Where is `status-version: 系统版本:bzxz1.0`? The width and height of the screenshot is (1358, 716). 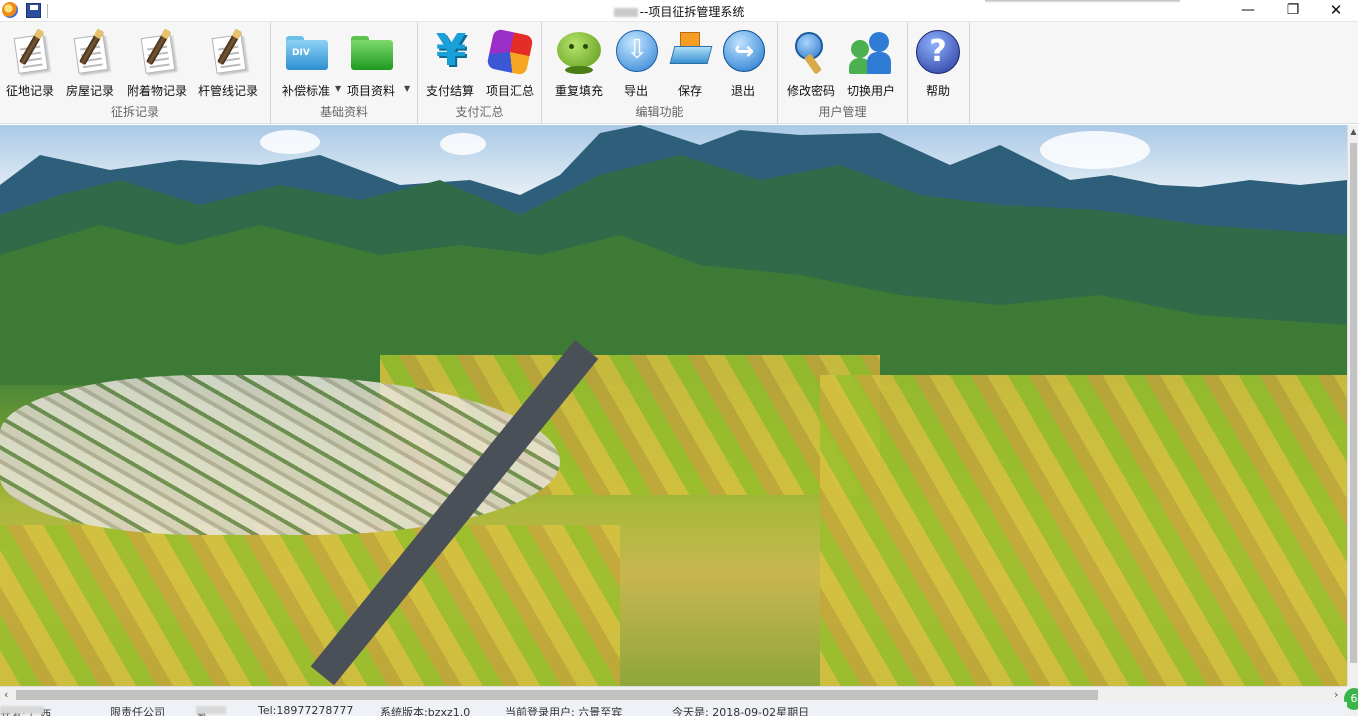 status-version: 系统版本:bzxz1.0 is located at coordinates (425, 711).